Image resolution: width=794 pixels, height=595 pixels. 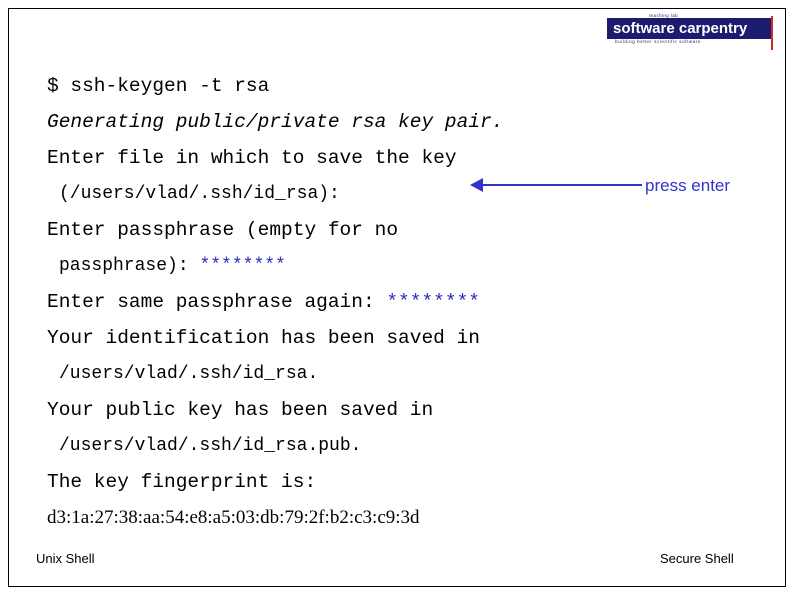 I want to click on terminal-line-command: $ ssh-keygen -t rsa, so click(x=158, y=86).